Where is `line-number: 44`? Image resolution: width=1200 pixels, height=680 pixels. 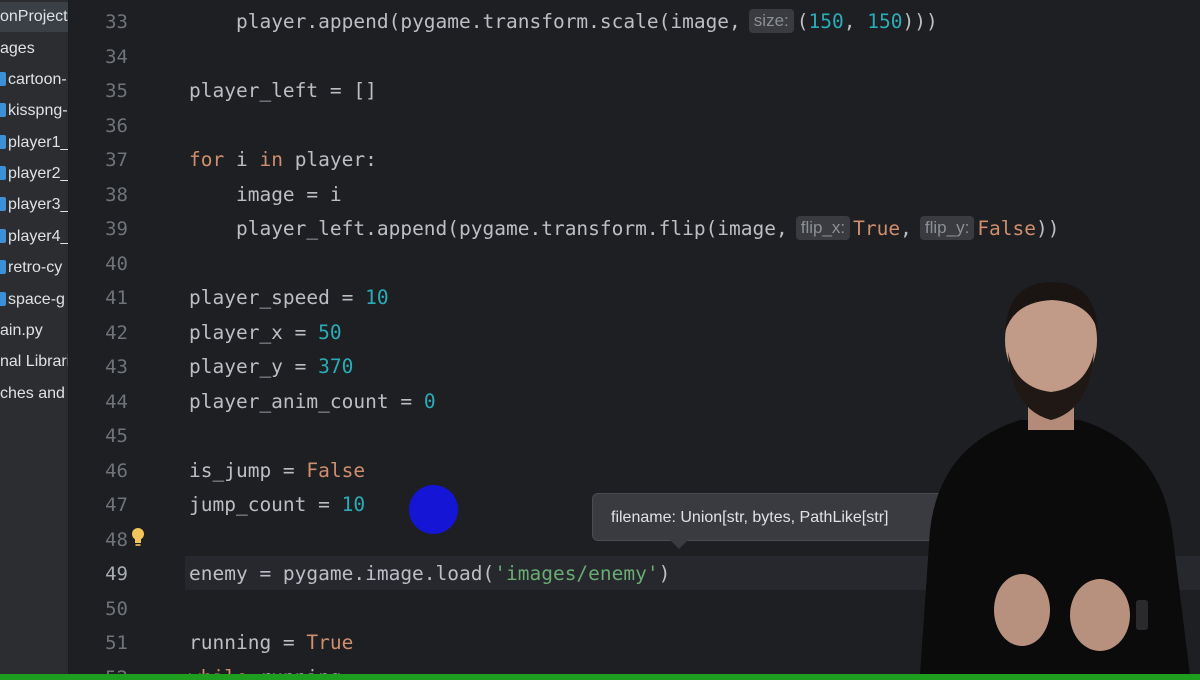 line-number: 44 is located at coordinates (116, 402).